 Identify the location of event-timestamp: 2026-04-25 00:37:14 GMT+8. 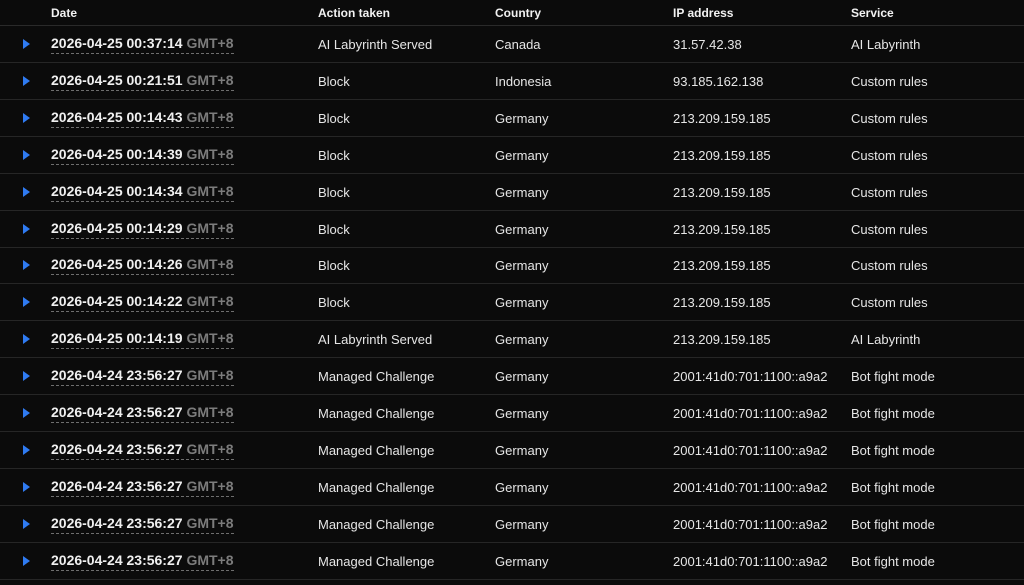
(142, 44).